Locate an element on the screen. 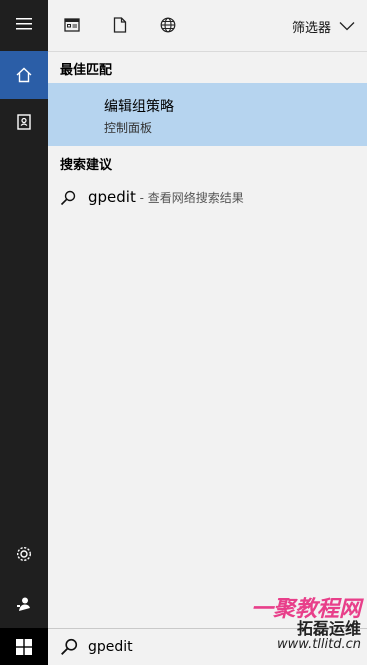 The image size is (367, 665). filters-label: 筛选器 is located at coordinates (311, 28).